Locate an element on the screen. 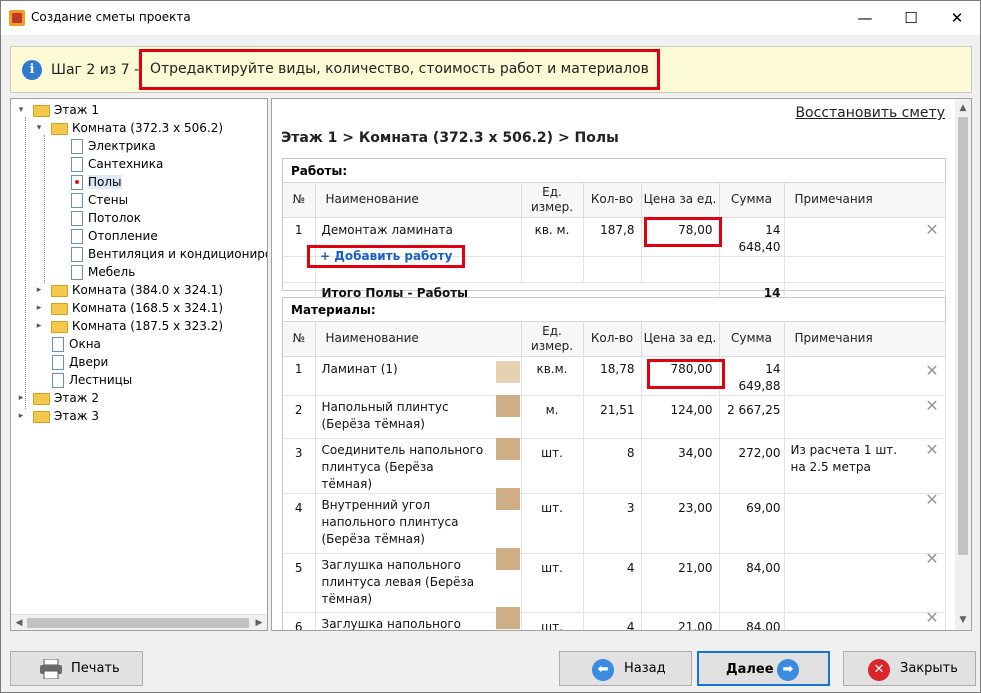  cell-qty: 8 is located at coordinates (612, 466).